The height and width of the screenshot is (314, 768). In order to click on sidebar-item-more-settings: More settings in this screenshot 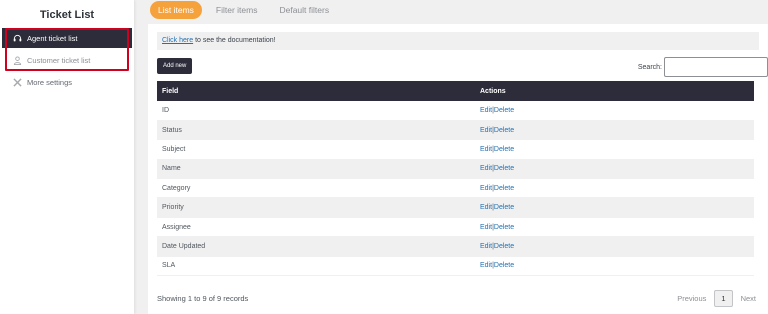, I will do `click(67, 82)`.